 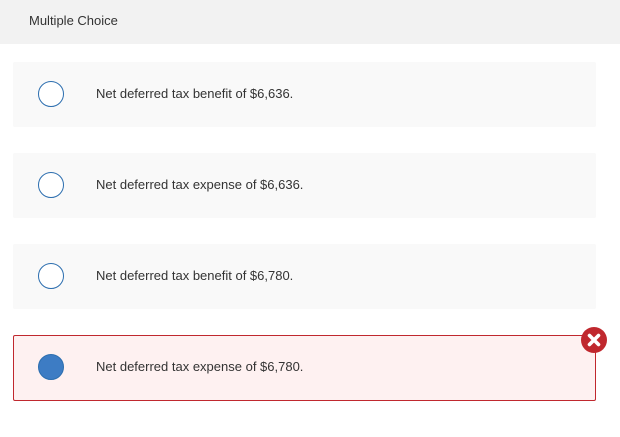 I want to click on answer-option-label: Net deferred tax expense of $6,780., so click(x=200, y=366).